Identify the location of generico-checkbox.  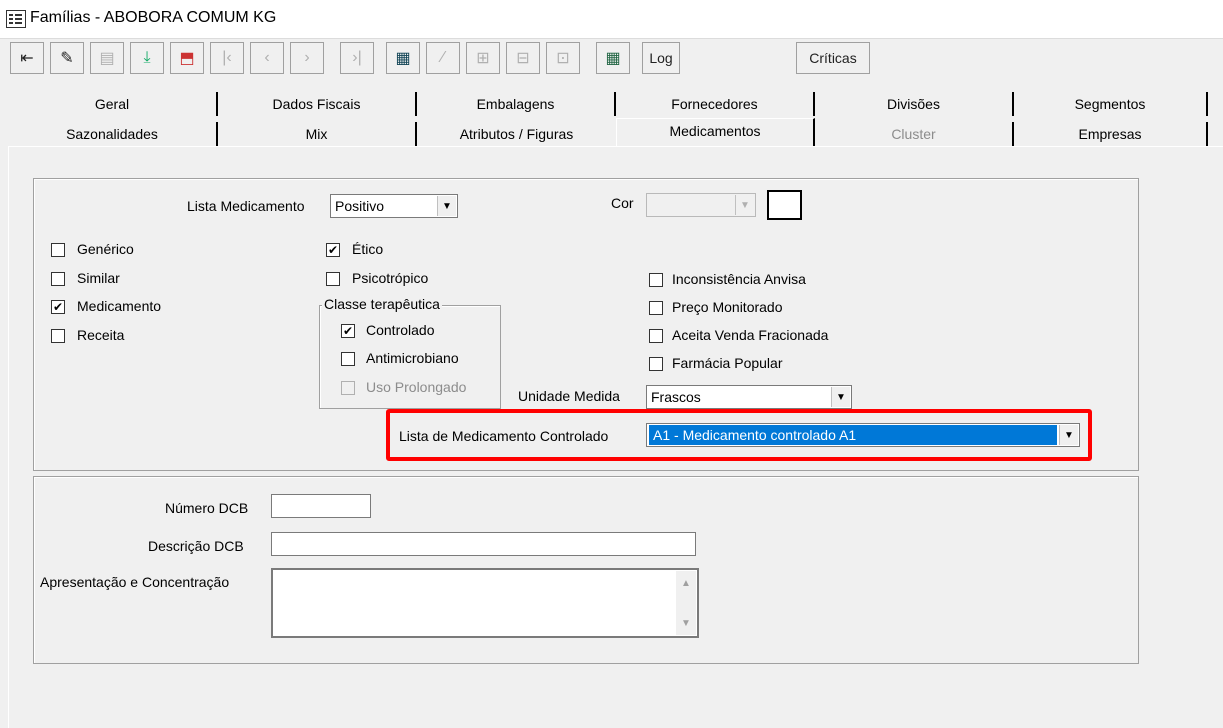
(58, 250).